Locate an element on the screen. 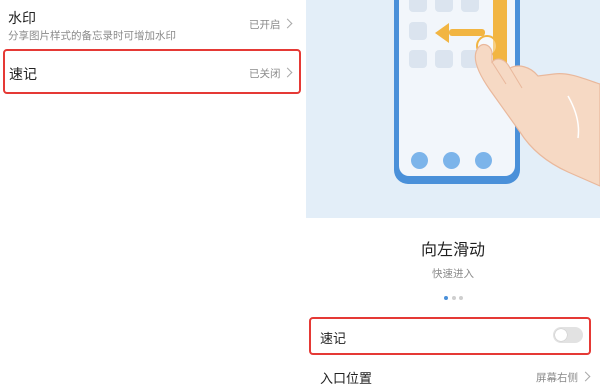 This screenshot has height=386, width=600. hand-icon is located at coordinates (537, 115).